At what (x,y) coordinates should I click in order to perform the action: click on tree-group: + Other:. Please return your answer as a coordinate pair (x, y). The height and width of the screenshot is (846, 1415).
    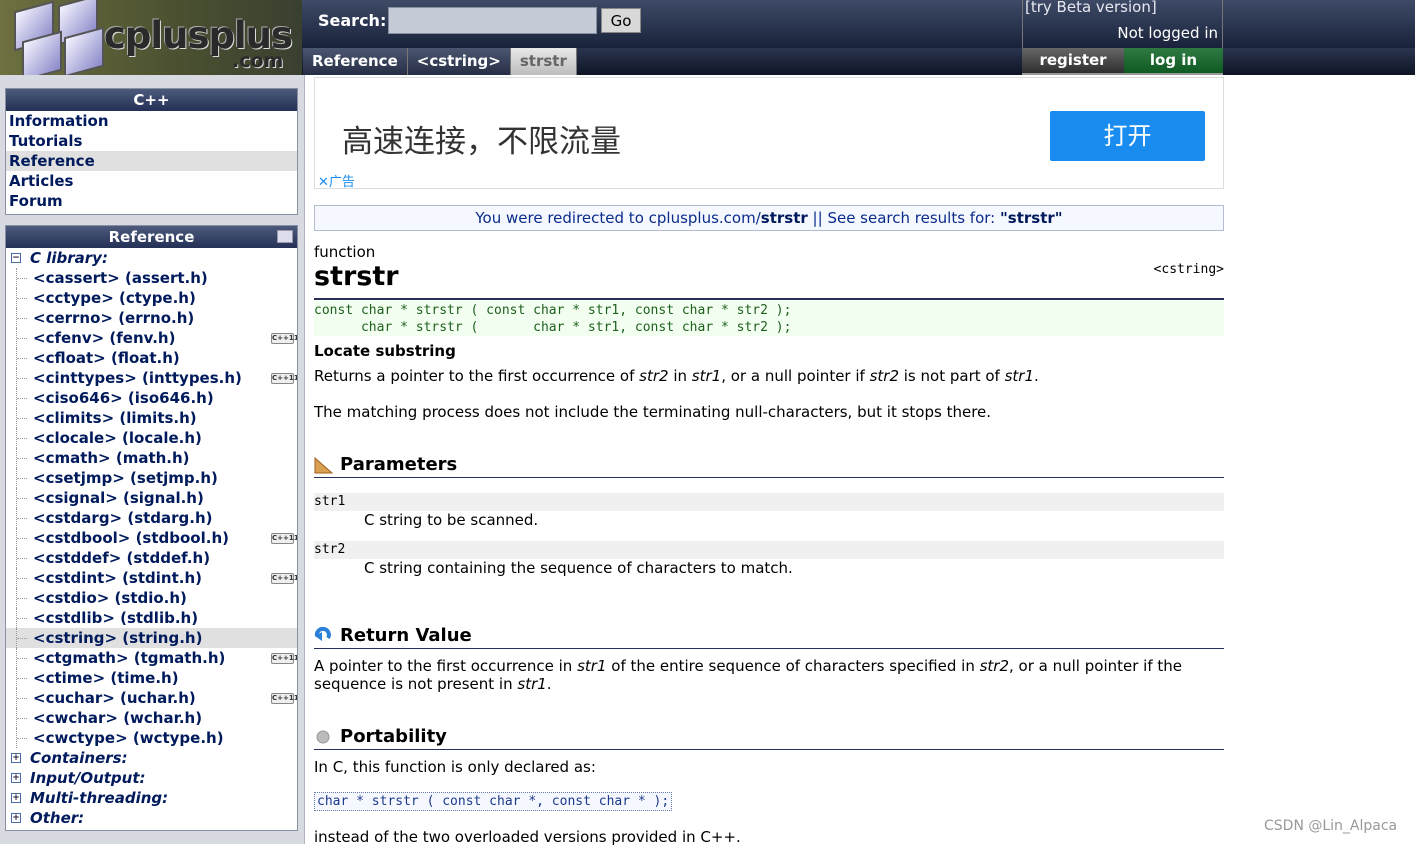
    Looking at the image, I should click on (151, 818).